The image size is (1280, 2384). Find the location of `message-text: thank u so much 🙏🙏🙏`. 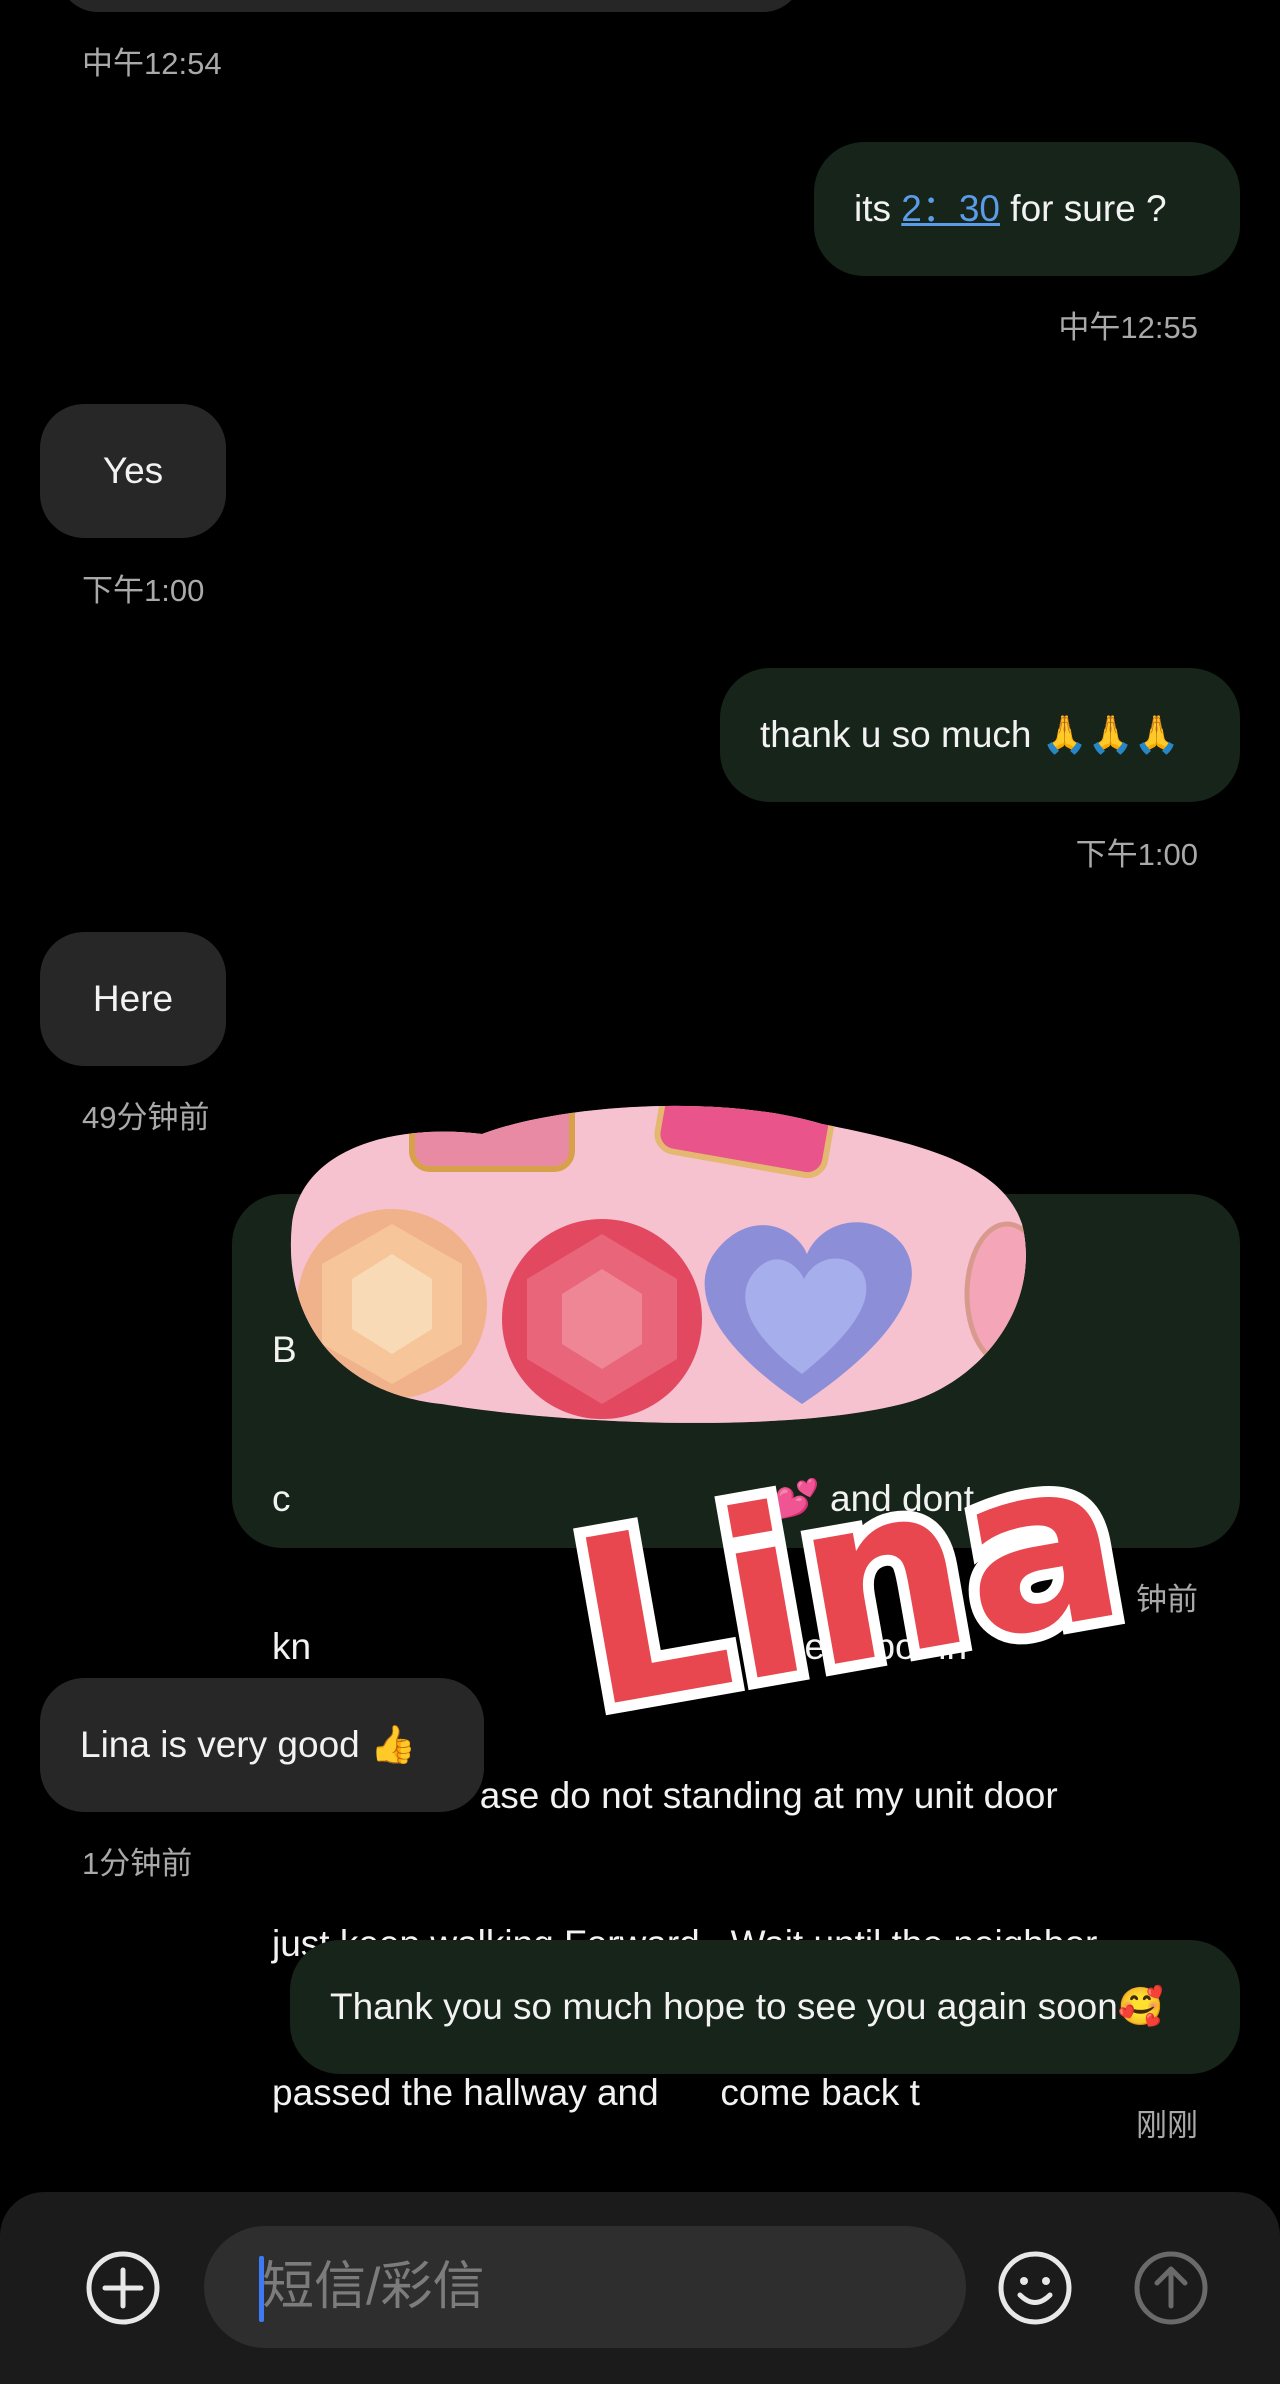

message-text: thank u so much 🙏🙏🙏 is located at coordinates (970, 734).